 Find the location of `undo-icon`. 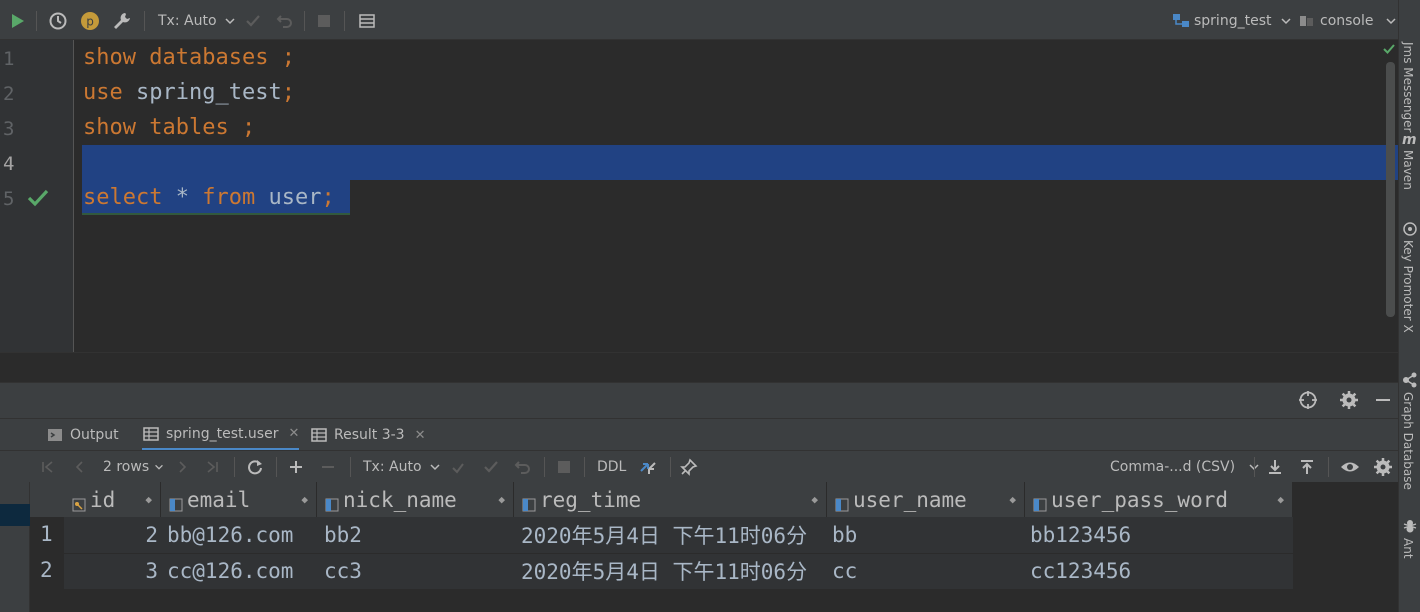

undo-icon is located at coordinates (522, 467).